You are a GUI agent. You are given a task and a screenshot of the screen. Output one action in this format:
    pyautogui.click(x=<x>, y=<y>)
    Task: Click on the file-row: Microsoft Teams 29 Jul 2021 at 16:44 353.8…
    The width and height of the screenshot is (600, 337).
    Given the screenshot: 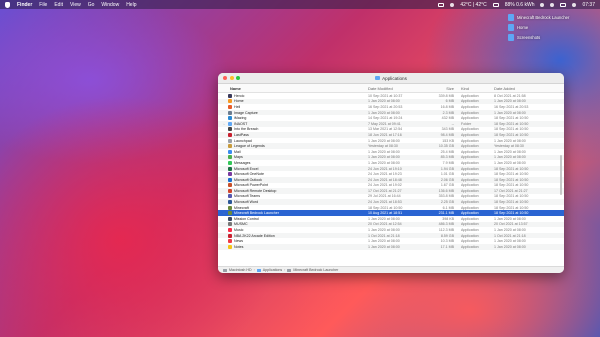 What is the action you would take?
    pyautogui.click(x=391, y=197)
    